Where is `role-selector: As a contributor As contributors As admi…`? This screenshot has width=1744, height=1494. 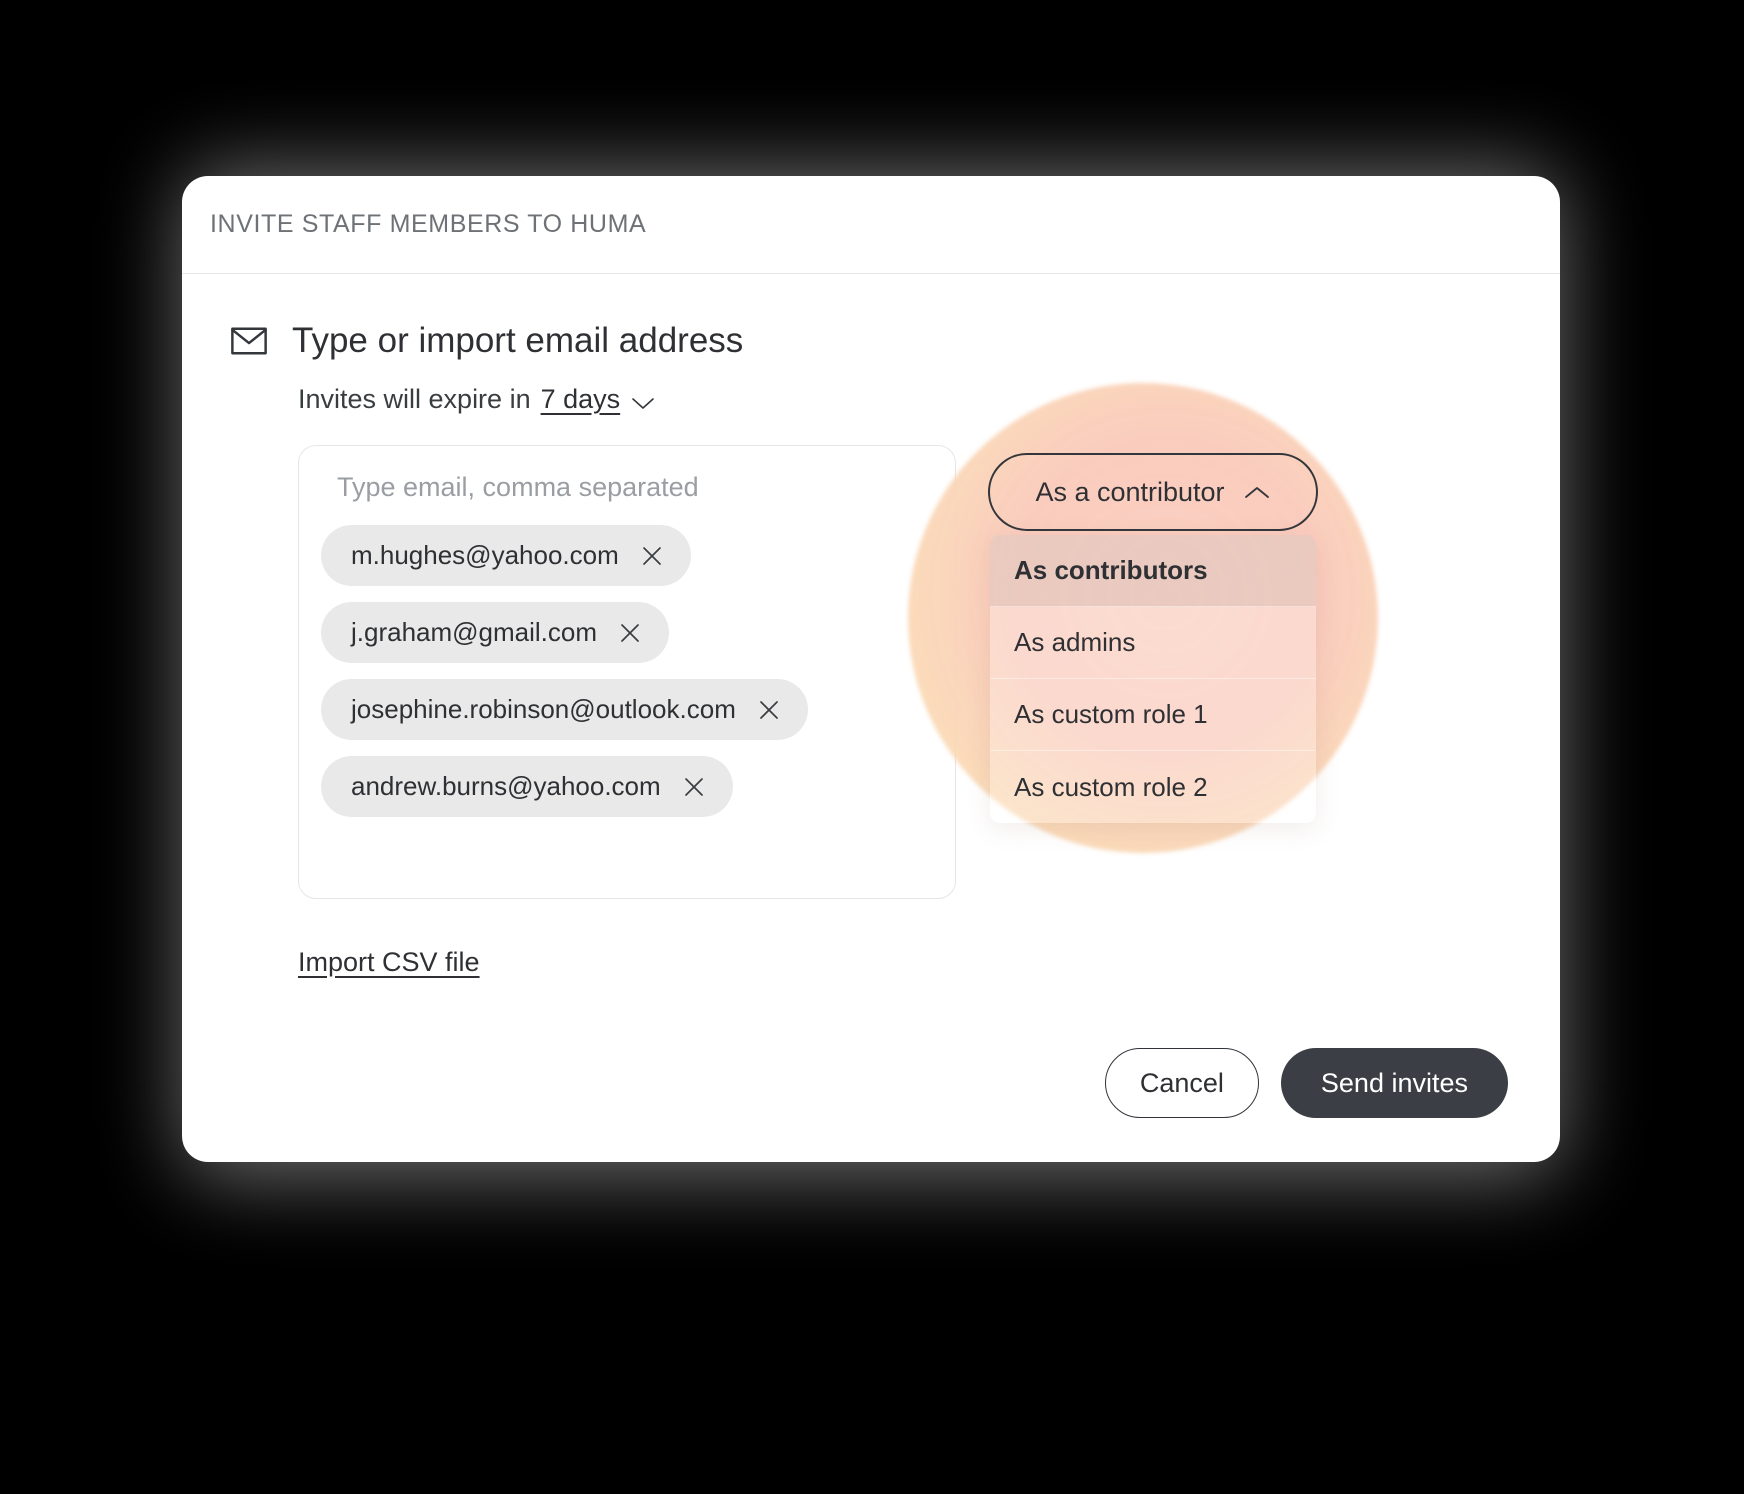 role-selector: As a contributor As contributors As admi… is located at coordinates (1143, 618).